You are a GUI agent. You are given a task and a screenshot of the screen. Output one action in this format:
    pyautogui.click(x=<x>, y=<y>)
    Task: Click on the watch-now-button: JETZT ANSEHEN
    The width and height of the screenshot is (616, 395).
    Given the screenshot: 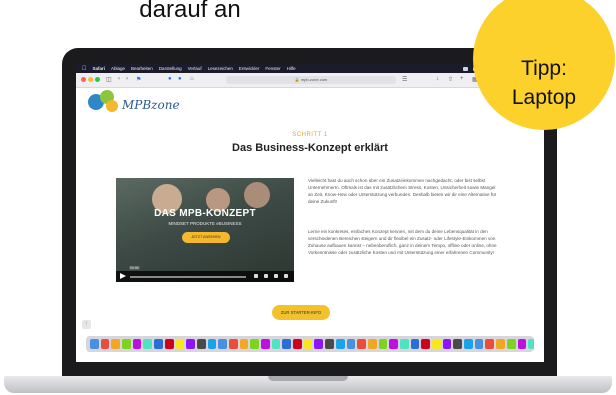 What is the action you would take?
    pyautogui.click(x=206, y=237)
    